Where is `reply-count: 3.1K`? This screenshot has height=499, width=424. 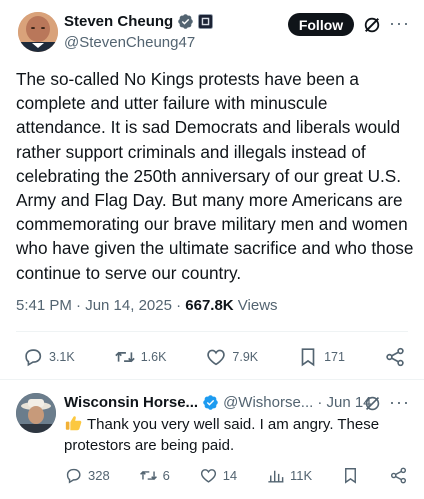
reply-count: 3.1K is located at coordinates (62, 357).